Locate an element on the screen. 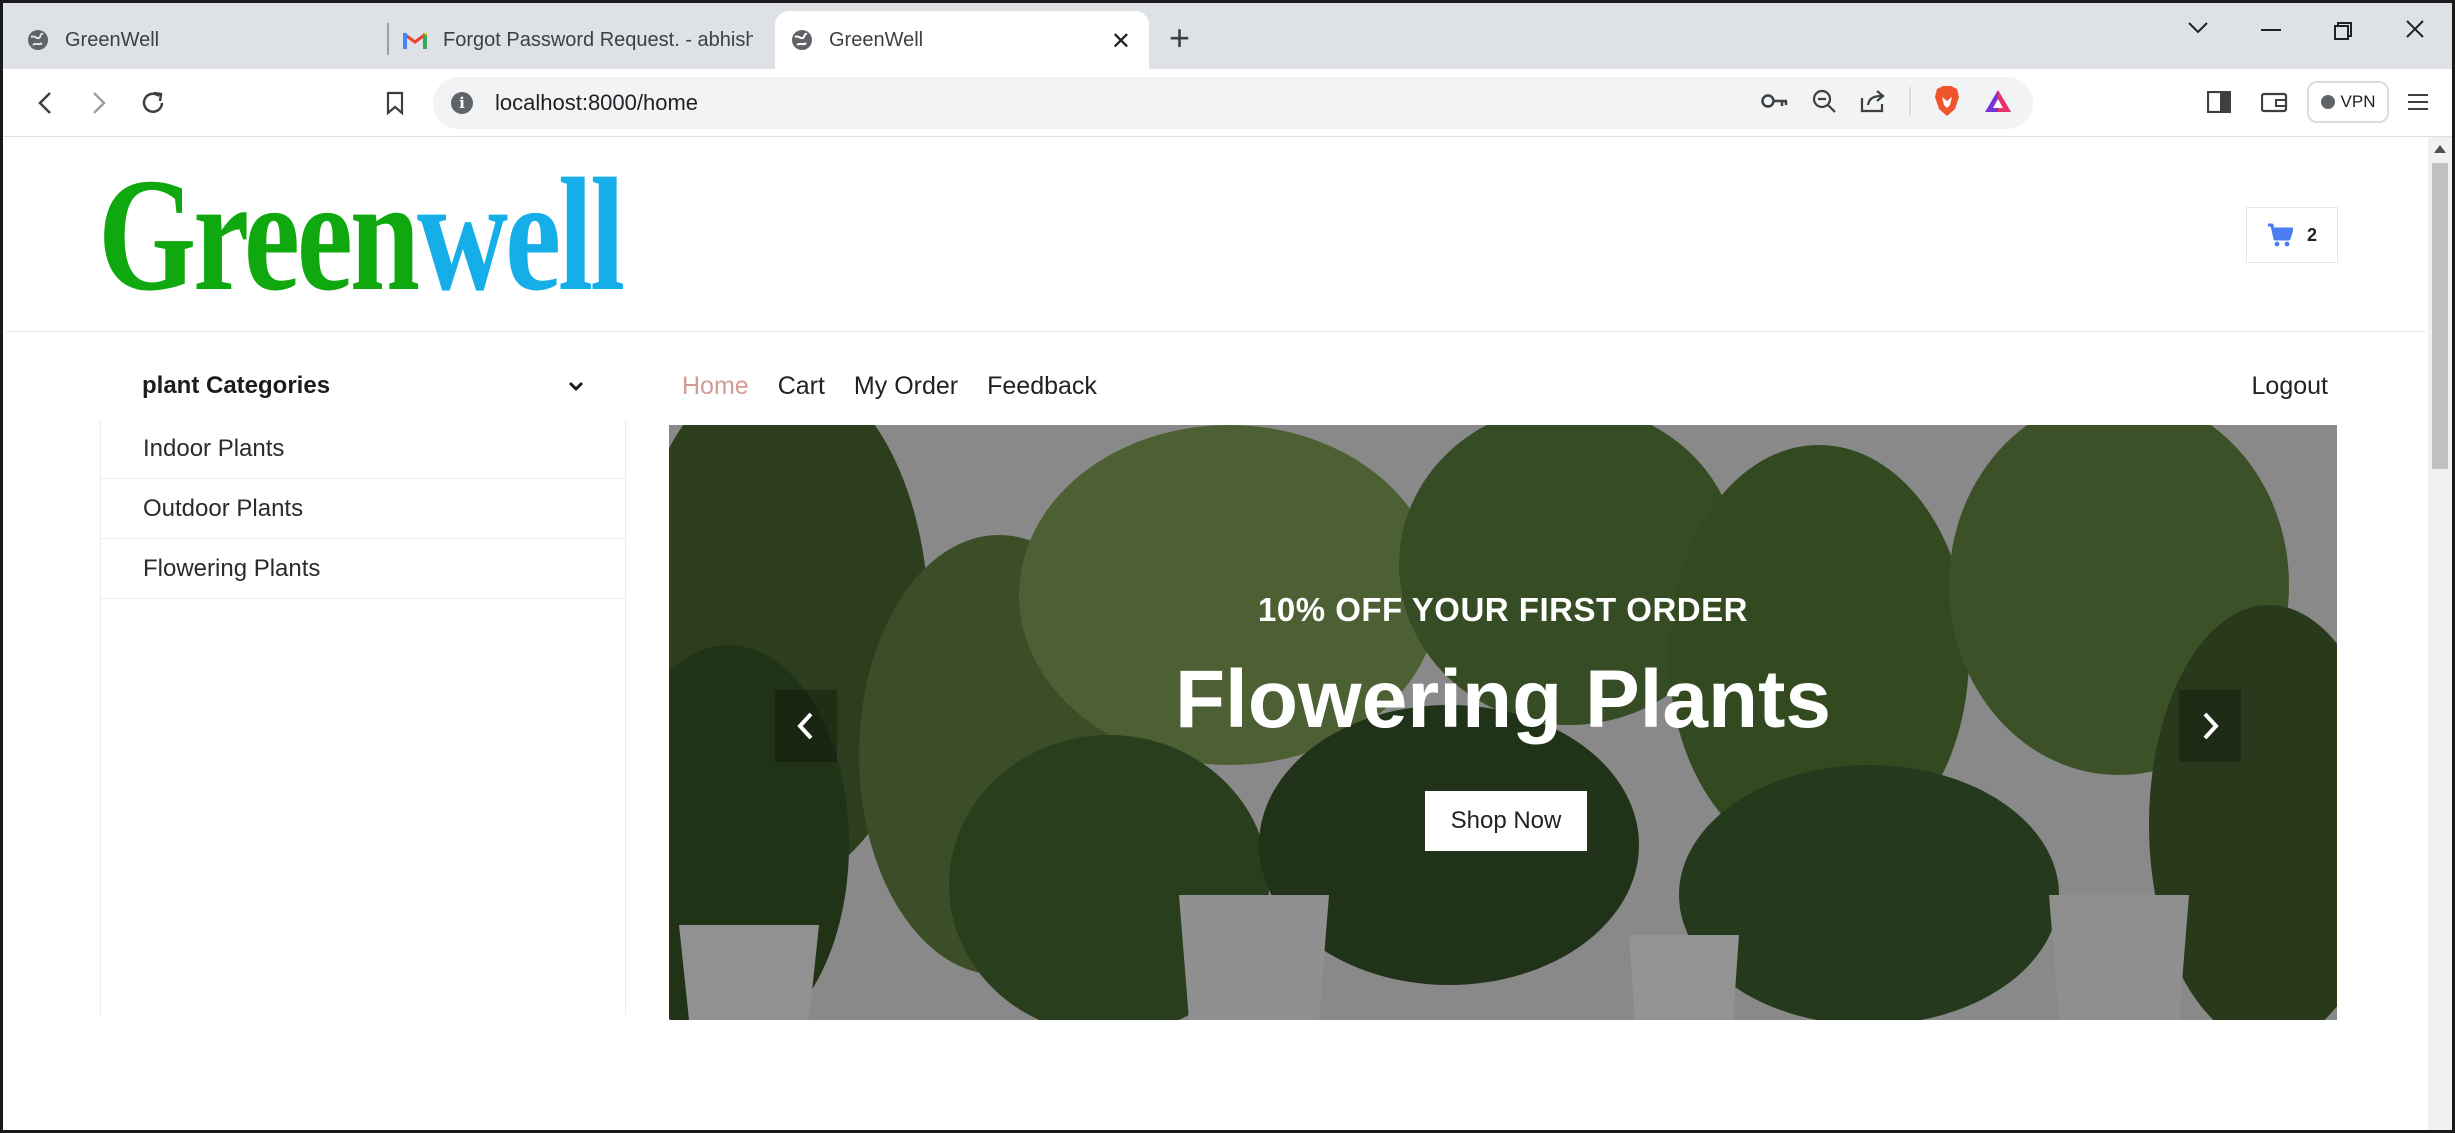  categories-toggle: plant Categories is located at coordinates (363, 386).